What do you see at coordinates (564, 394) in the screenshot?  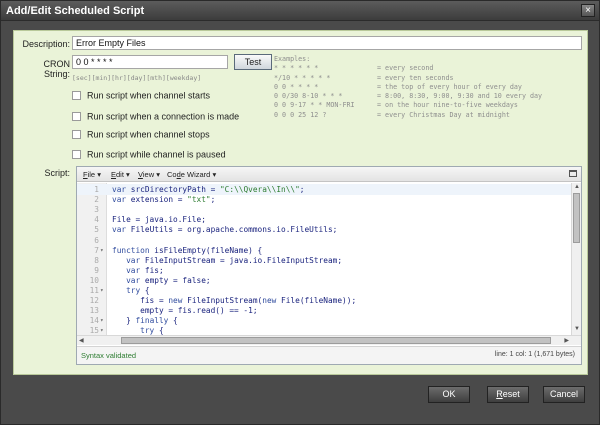 I see `cancel-button: Cancel` at bounding box center [564, 394].